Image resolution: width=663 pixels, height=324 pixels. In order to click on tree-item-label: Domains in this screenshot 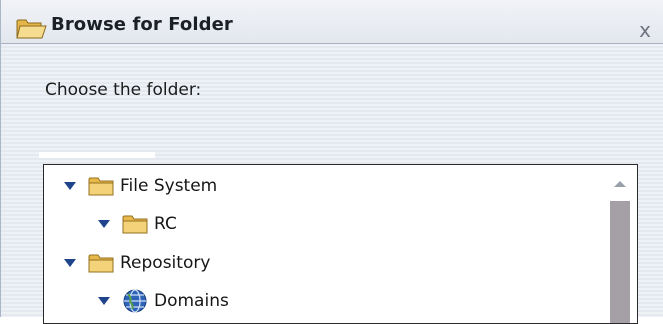, I will do `click(191, 301)`.